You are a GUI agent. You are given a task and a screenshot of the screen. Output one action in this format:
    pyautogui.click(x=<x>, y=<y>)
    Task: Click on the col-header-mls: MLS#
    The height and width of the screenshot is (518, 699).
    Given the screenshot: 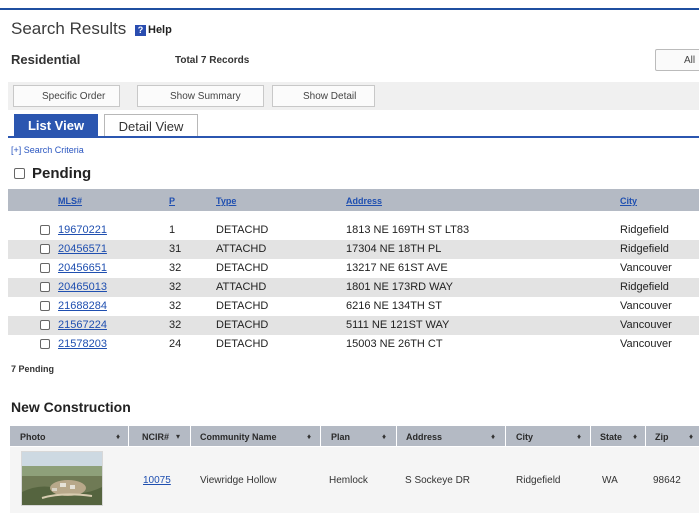 What is the action you would take?
    pyautogui.click(x=70, y=201)
    